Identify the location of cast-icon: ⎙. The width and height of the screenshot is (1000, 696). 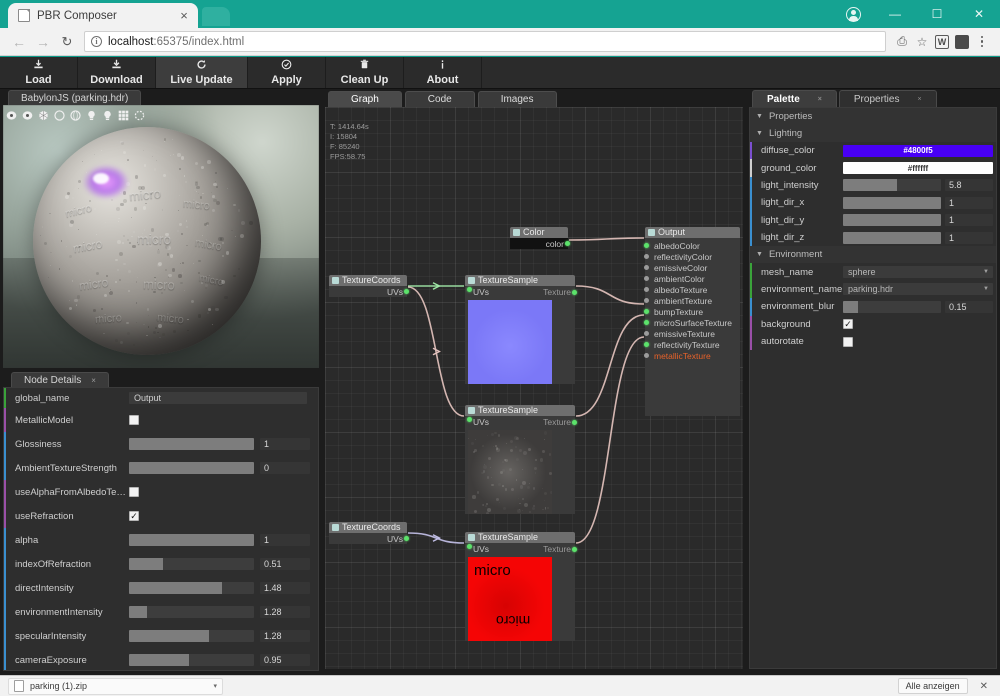
(902, 42).